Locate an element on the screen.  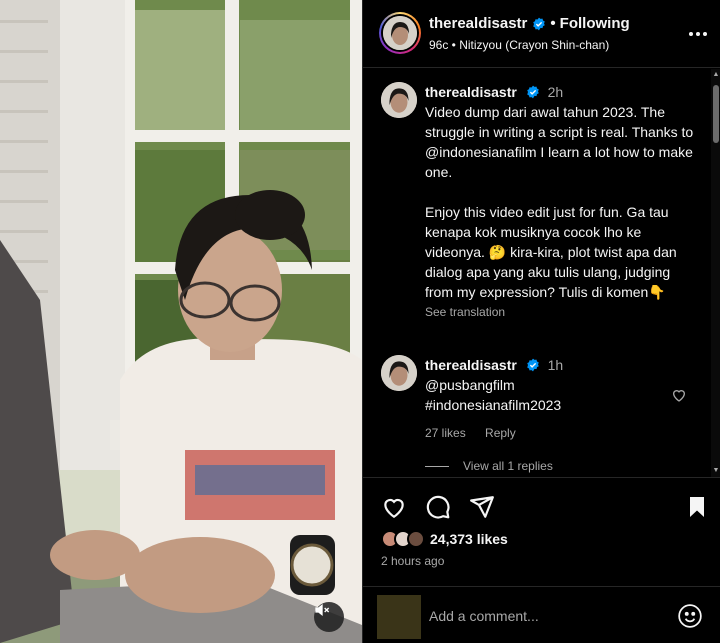
author-avatar is located at coordinates (400, 33).